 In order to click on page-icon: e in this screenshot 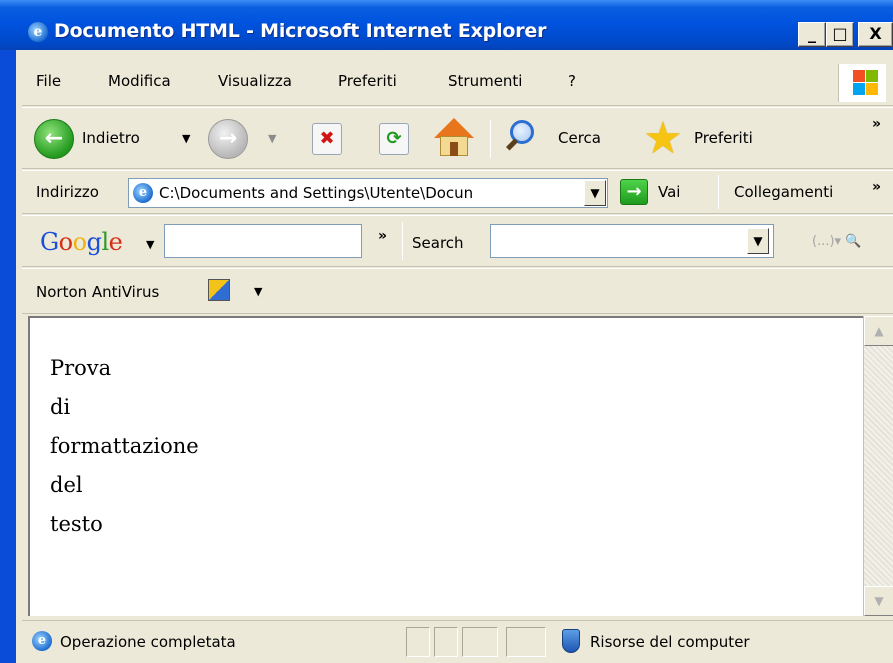, I will do `click(143, 193)`.